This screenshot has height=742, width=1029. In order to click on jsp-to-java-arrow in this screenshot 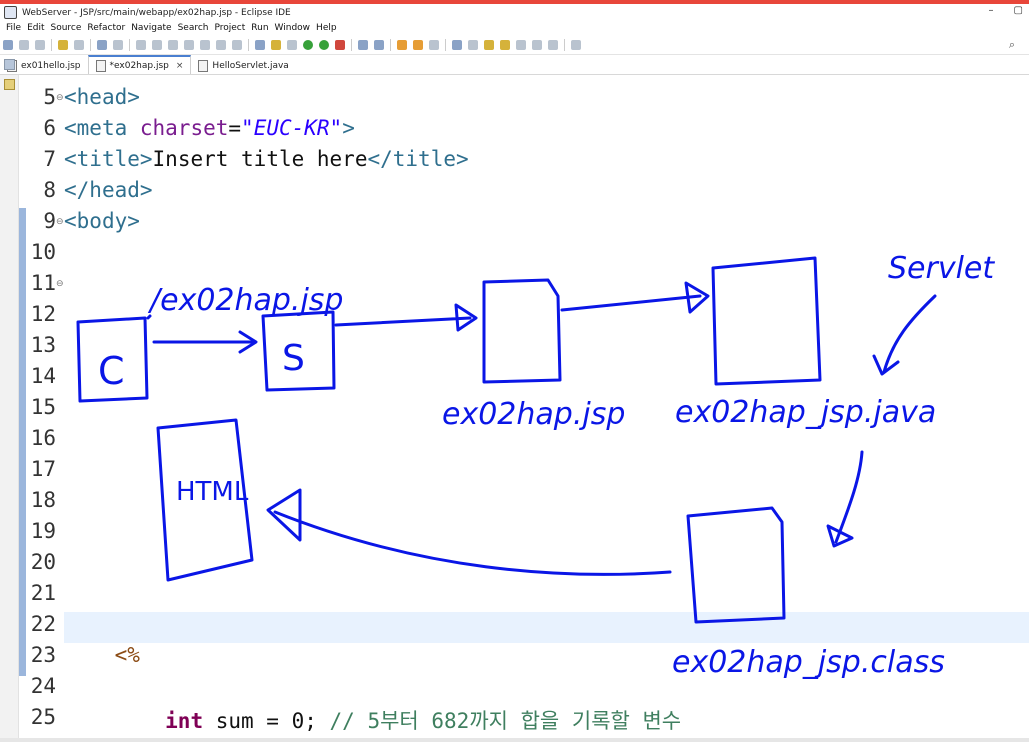, I will do `click(635, 297)`.